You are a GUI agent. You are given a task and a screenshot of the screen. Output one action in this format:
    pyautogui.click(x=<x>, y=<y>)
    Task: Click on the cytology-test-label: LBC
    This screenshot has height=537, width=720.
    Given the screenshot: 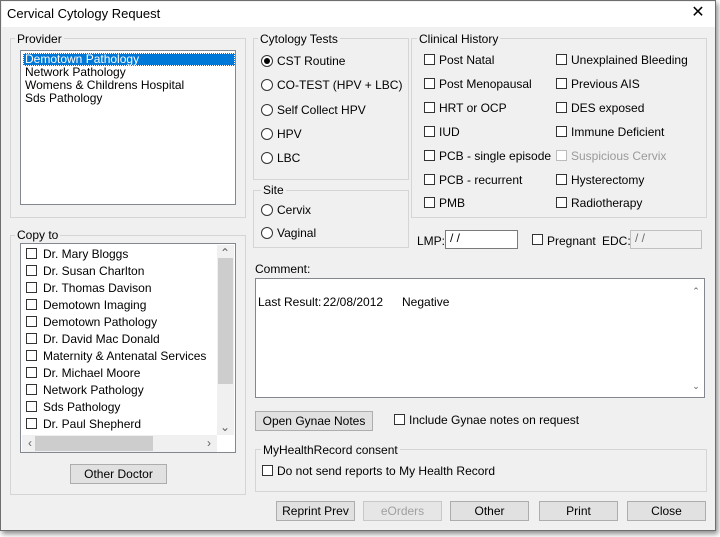 What is the action you would take?
    pyautogui.click(x=289, y=158)
    